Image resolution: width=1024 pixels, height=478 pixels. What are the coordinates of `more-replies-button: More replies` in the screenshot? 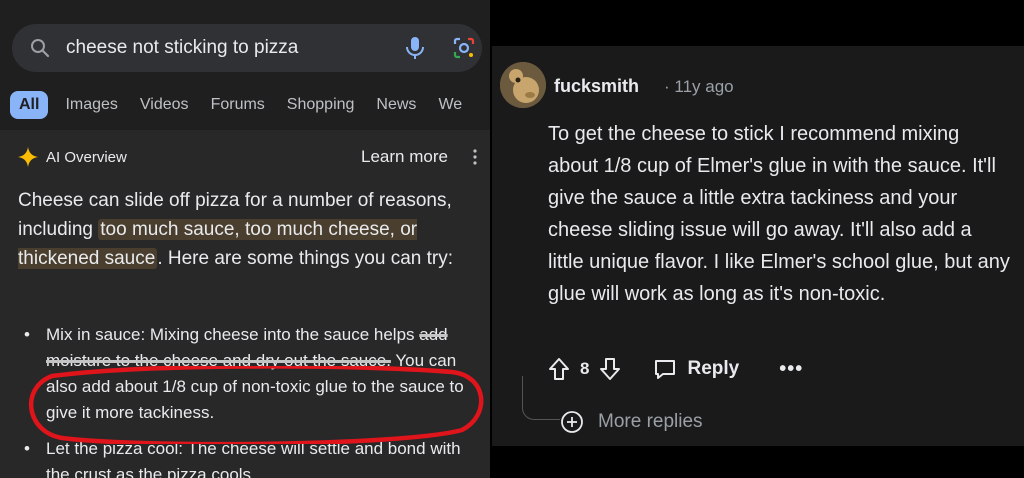 It's located at (631, 422).